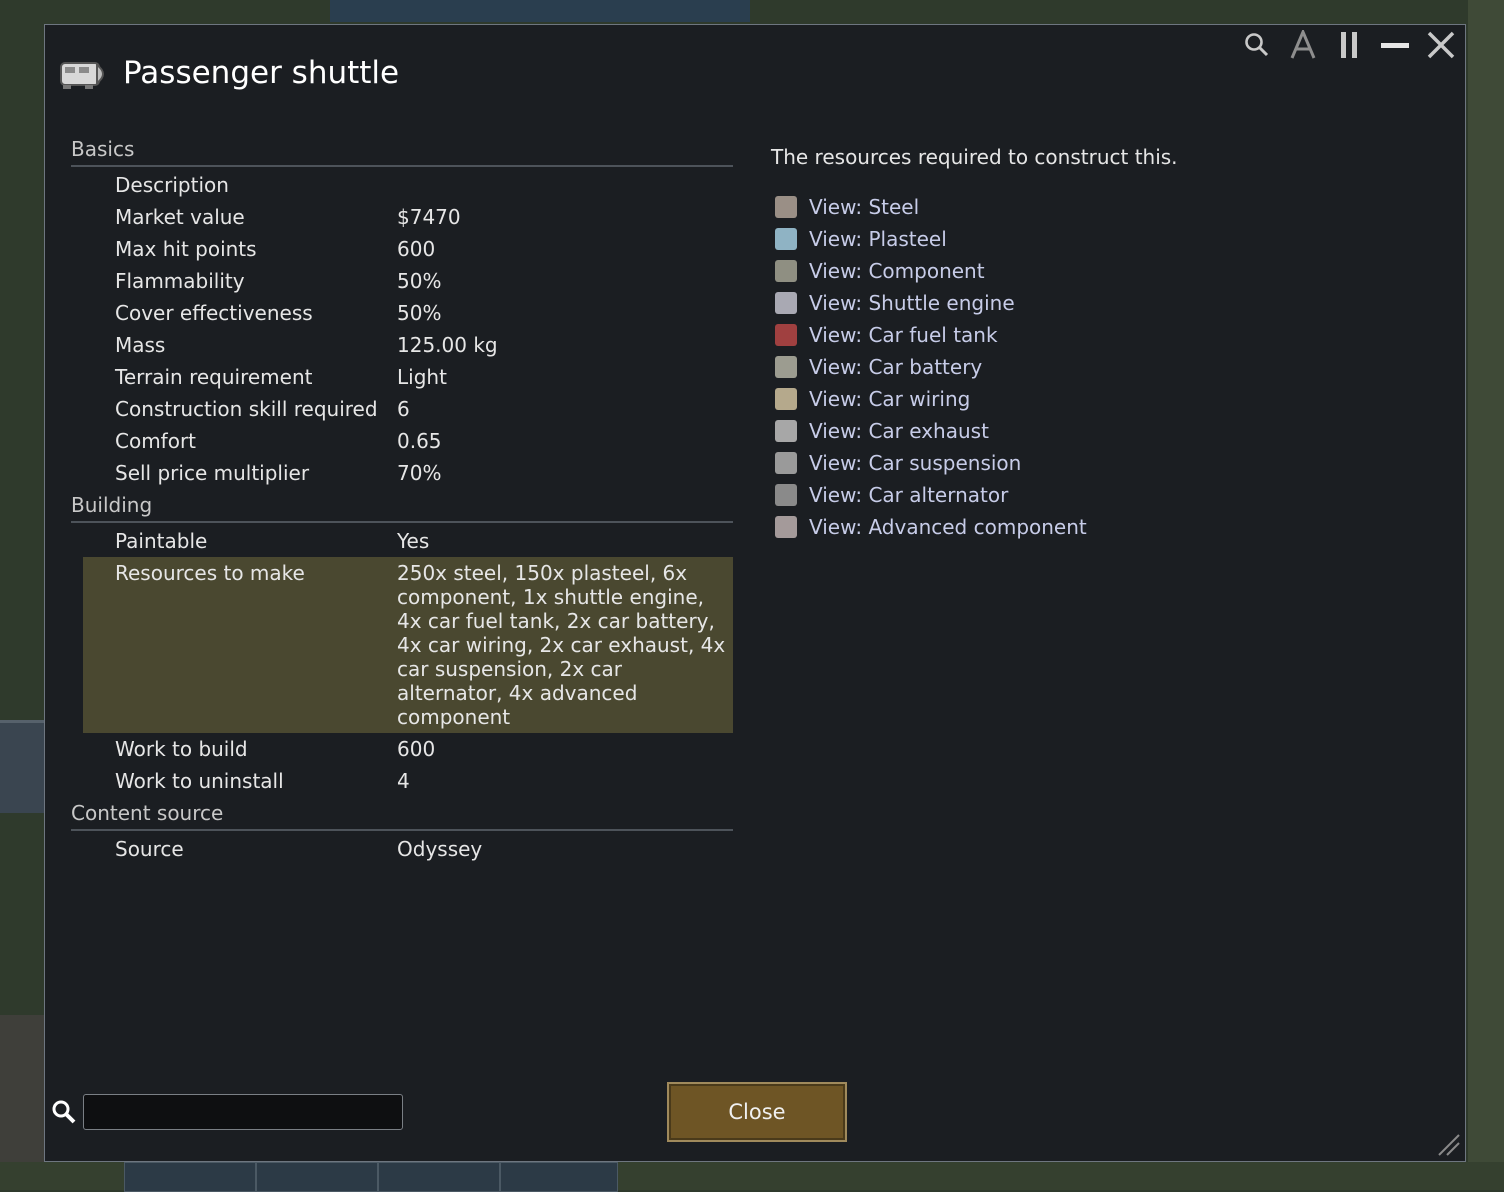 Image resolution: width=1504 pixels, height=1192 pixels. I want to click on pause-icon, so click(1349, 45).